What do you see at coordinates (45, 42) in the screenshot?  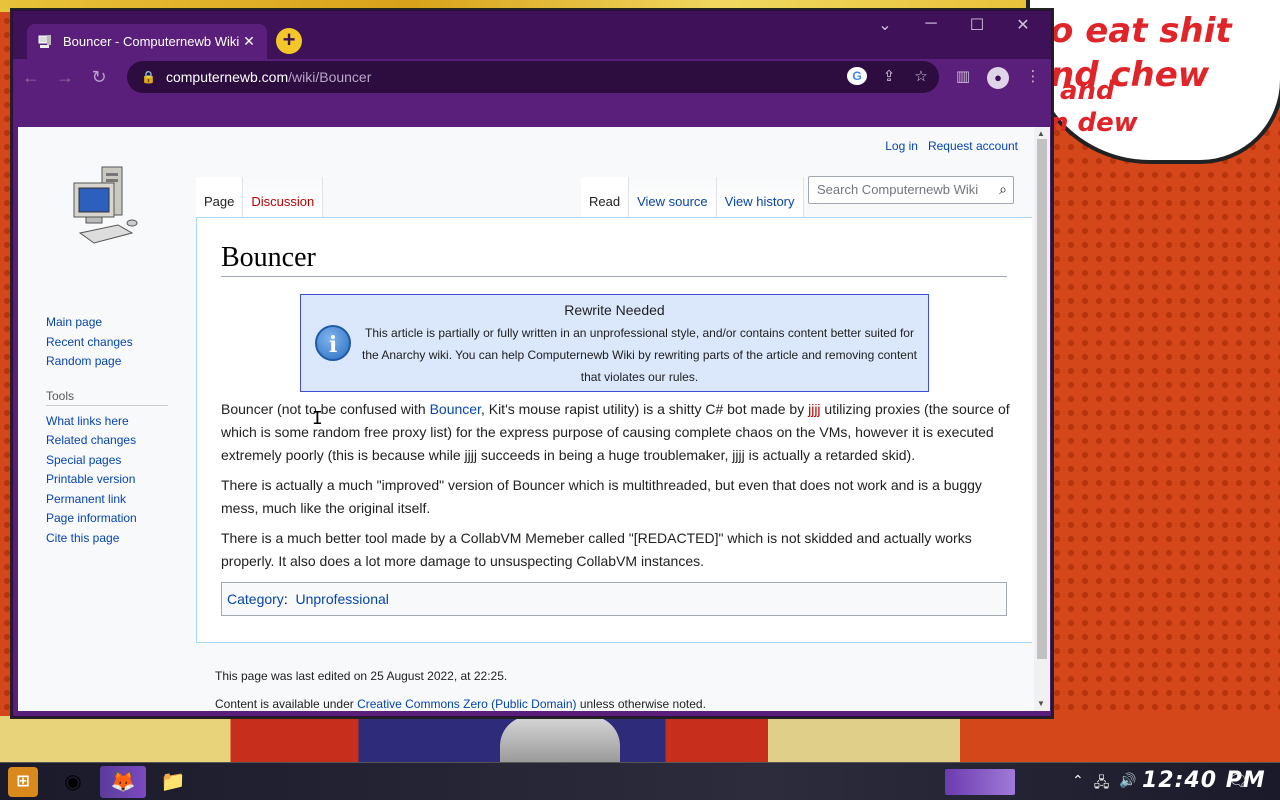 I see `computer-favicon-icon` at bounding box center [45, 42].